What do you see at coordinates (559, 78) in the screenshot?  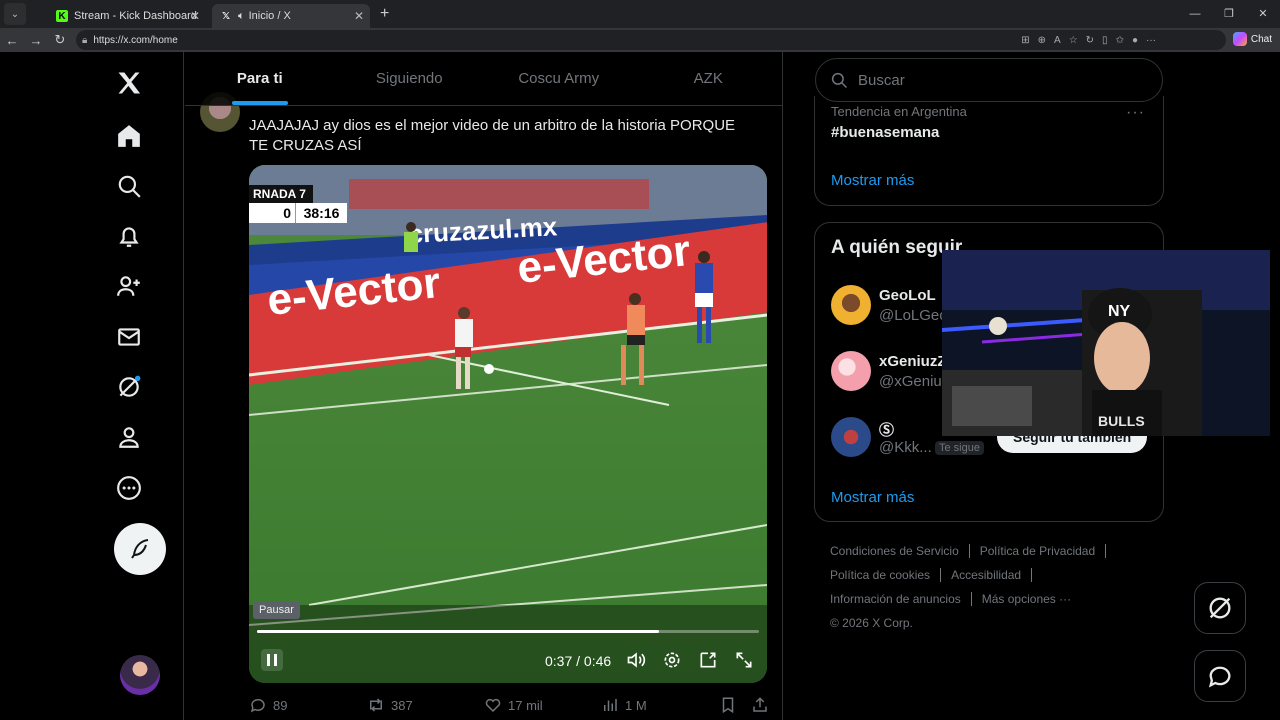 I see `tab-coscu-army: Coscu Army` at bounding box center [559, 78].